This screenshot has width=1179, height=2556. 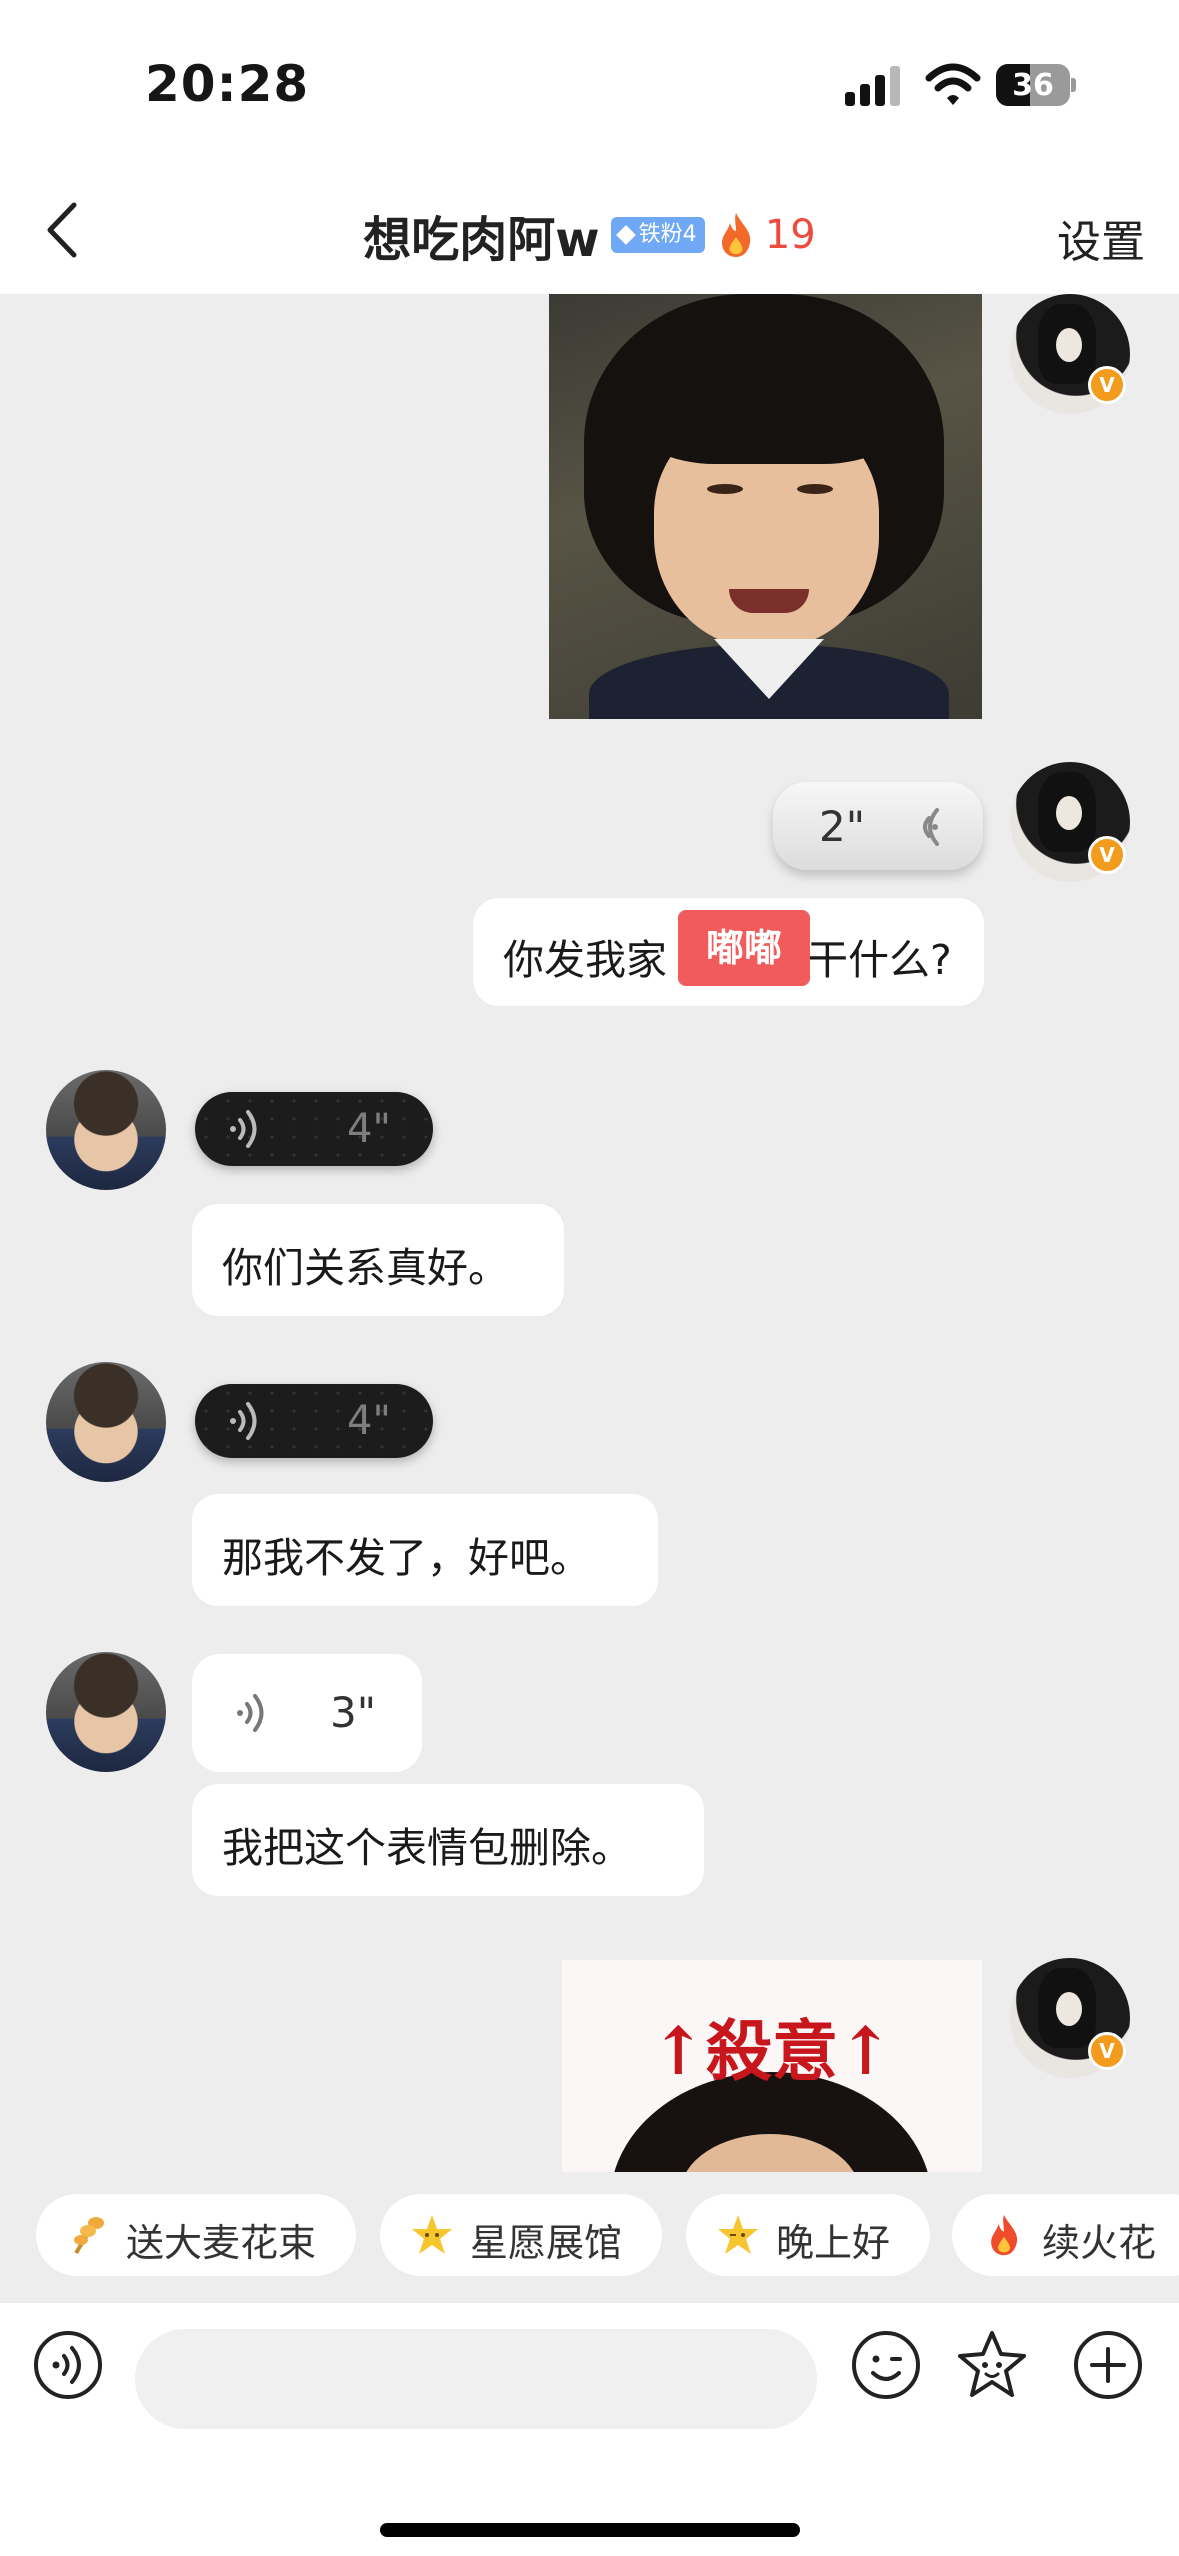 I want to click on battery-icon: 36, so click(x=1036, y=85).